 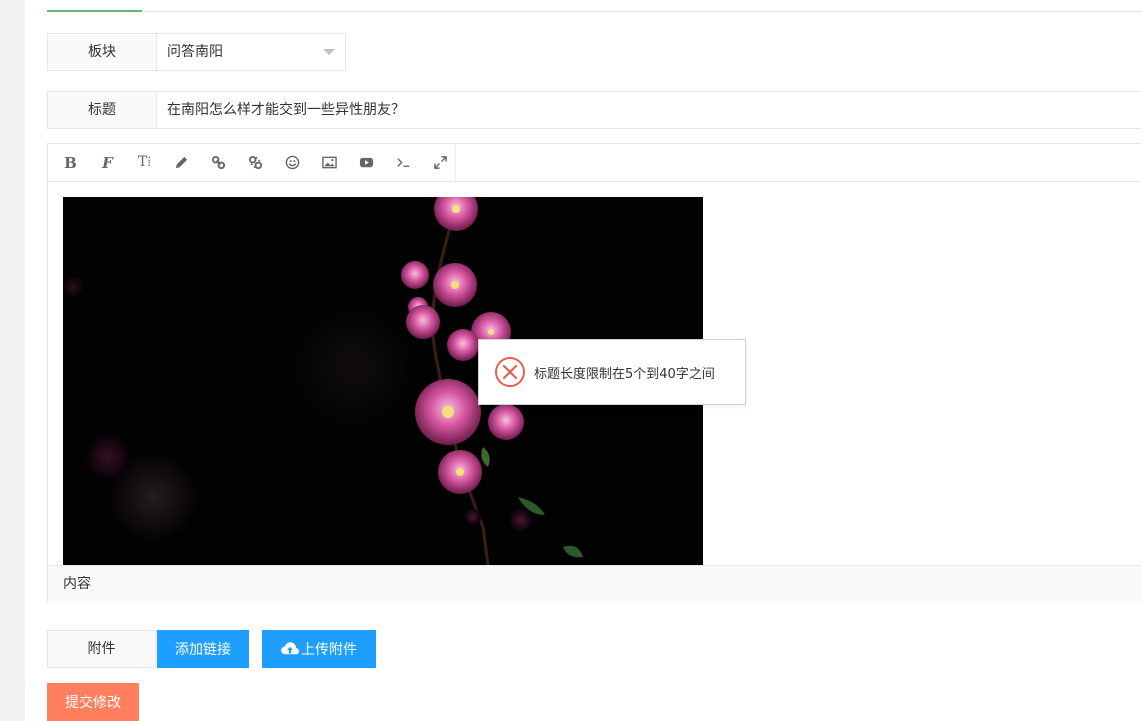 What do you see at coordinates (94, 11) in the screenshot?
I see `active-tab-indicator` at bounding box center [94, 11].